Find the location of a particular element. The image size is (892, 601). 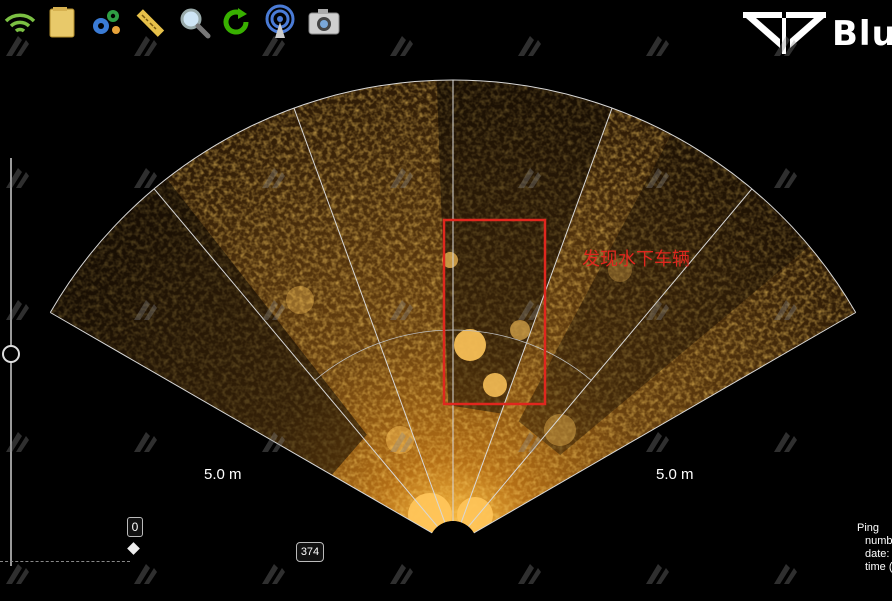

ping-count-badge: 374 is located at coordinates (310, 552).